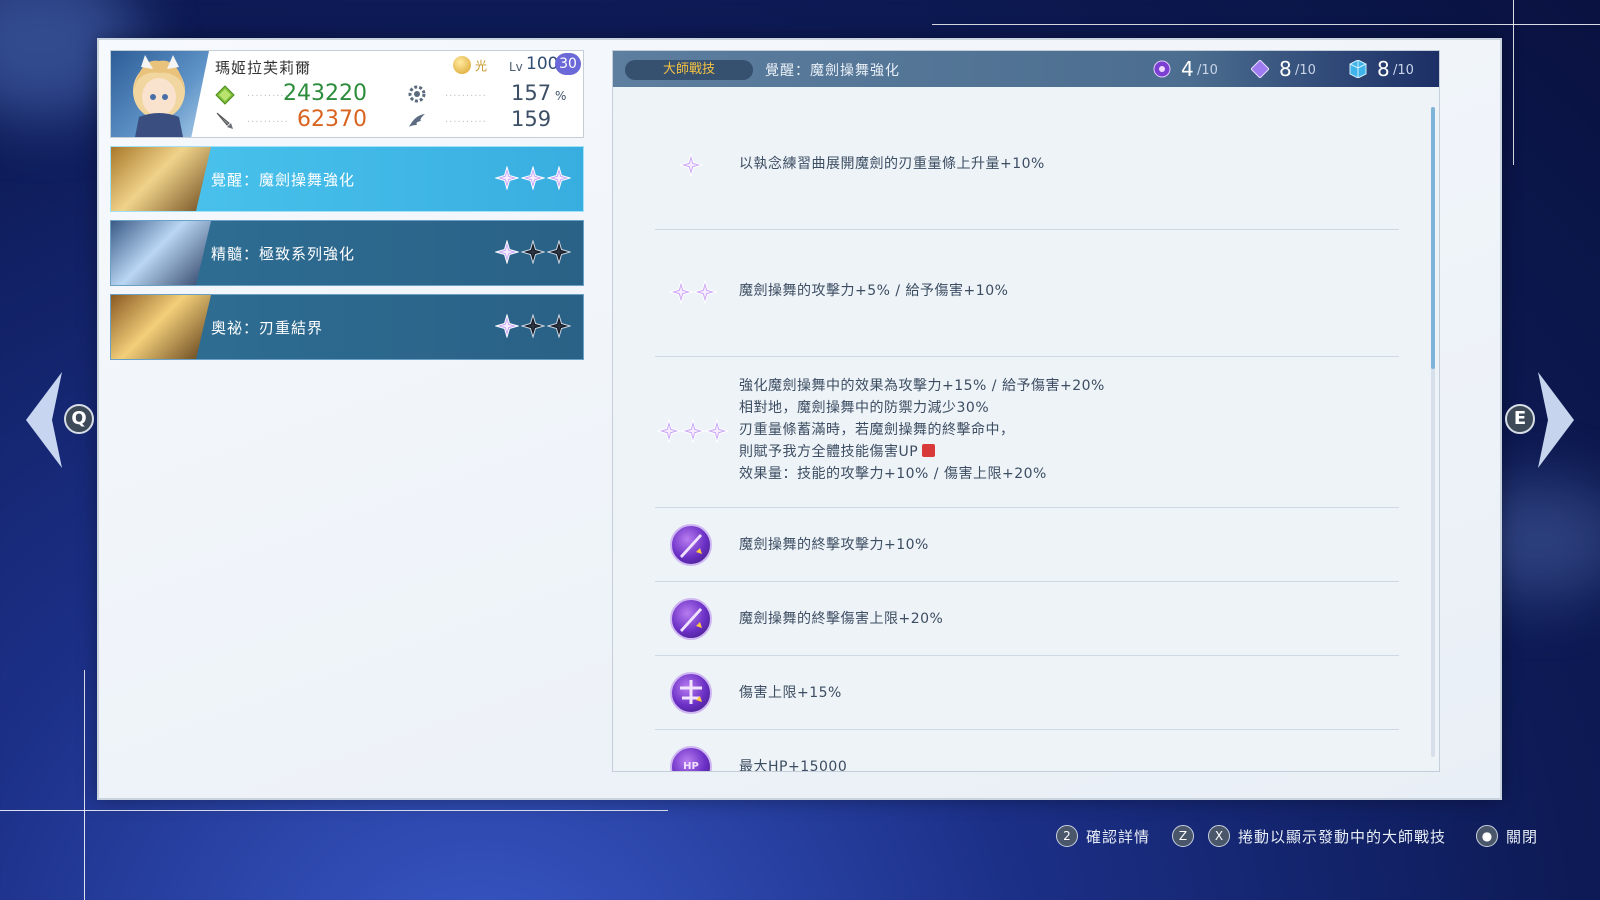 The image size is (1600, 900). What do you see at coordinates (44, 420) in the screenshot?
I see `prev-arrow-icon` at bounding box center [44, 420].